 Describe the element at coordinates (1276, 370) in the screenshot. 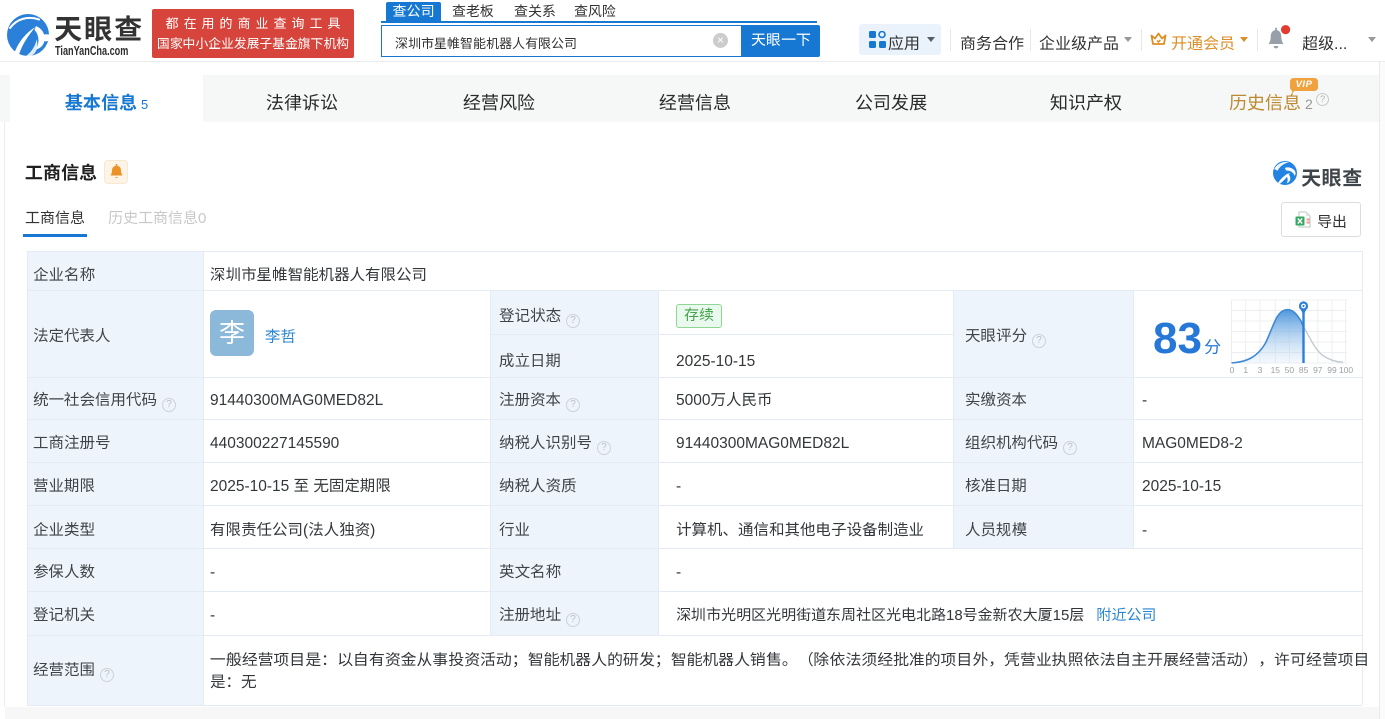

I see `svg-text: 15` at that location.